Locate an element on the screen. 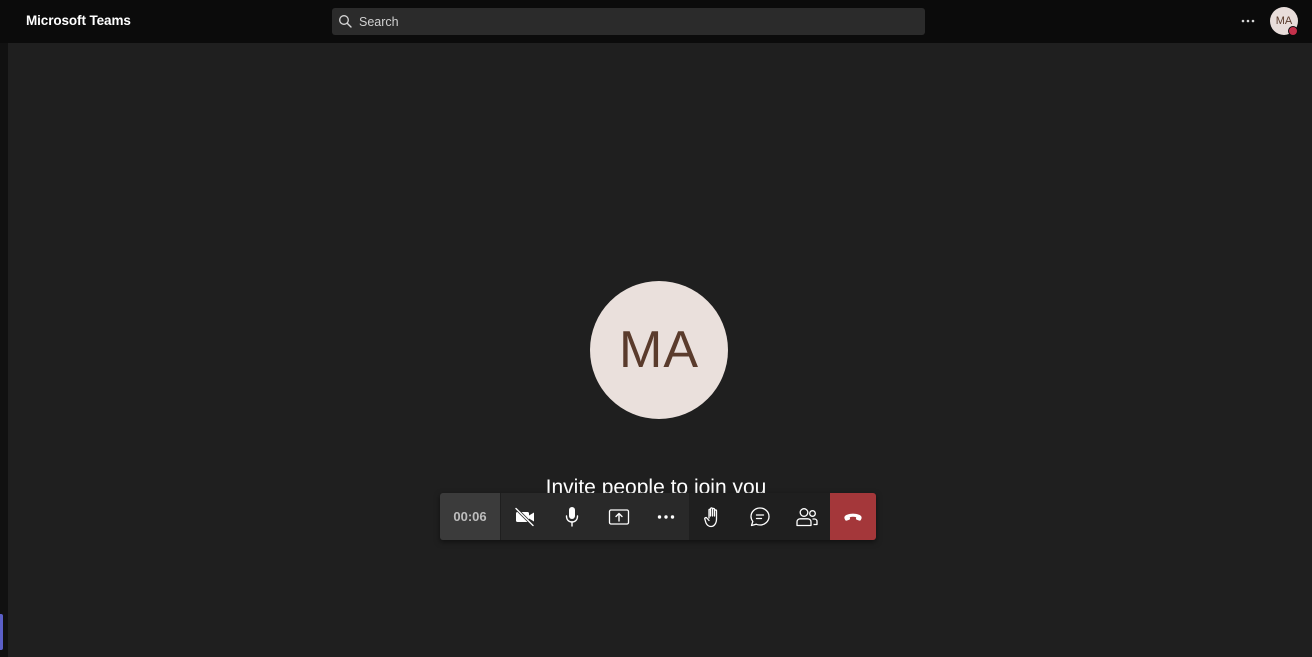 This screenshot has height=657, width=1312. media-controls-group is located at coordinates (595, 516).